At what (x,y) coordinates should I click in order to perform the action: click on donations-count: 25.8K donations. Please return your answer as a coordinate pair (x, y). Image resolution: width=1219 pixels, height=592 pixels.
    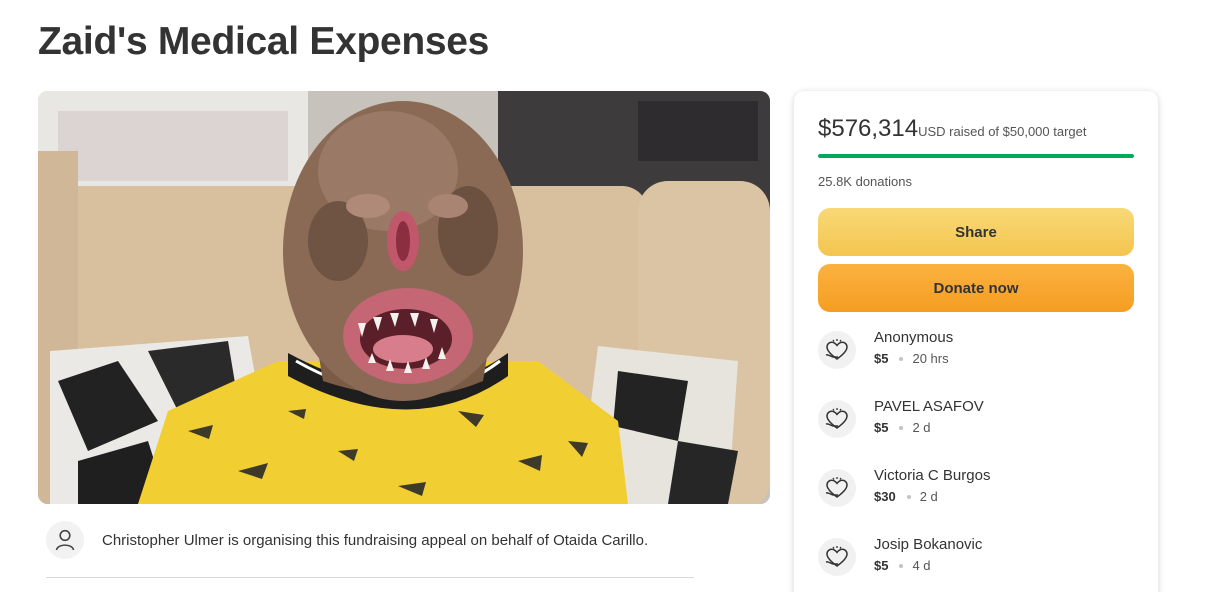
    Looking at the image, I should click on (865, 181).